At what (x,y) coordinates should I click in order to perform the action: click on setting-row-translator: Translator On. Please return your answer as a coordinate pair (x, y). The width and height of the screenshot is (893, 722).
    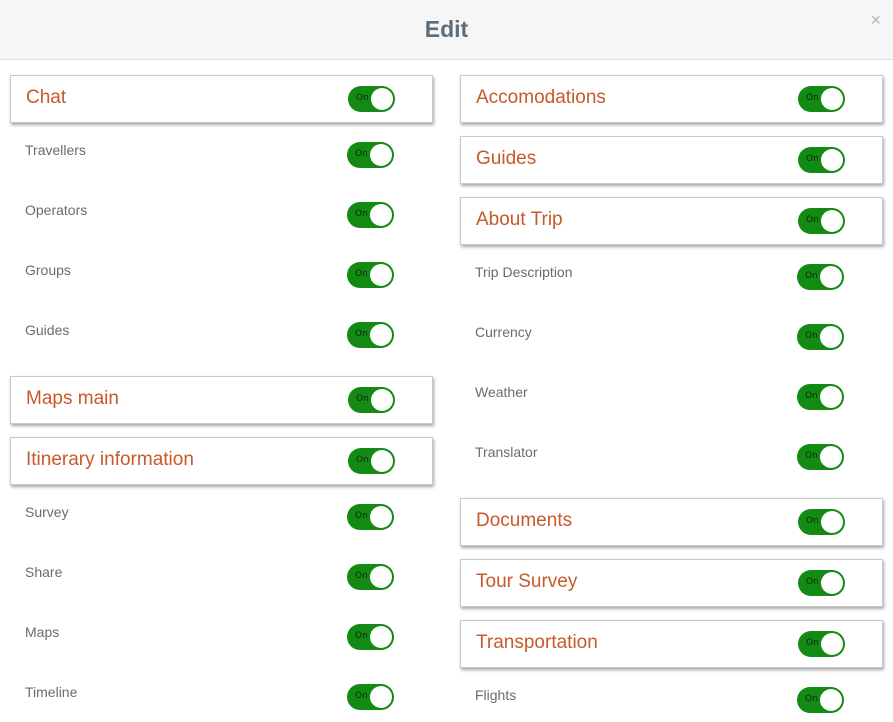
    Looking at the image, I should click on (671, 462).